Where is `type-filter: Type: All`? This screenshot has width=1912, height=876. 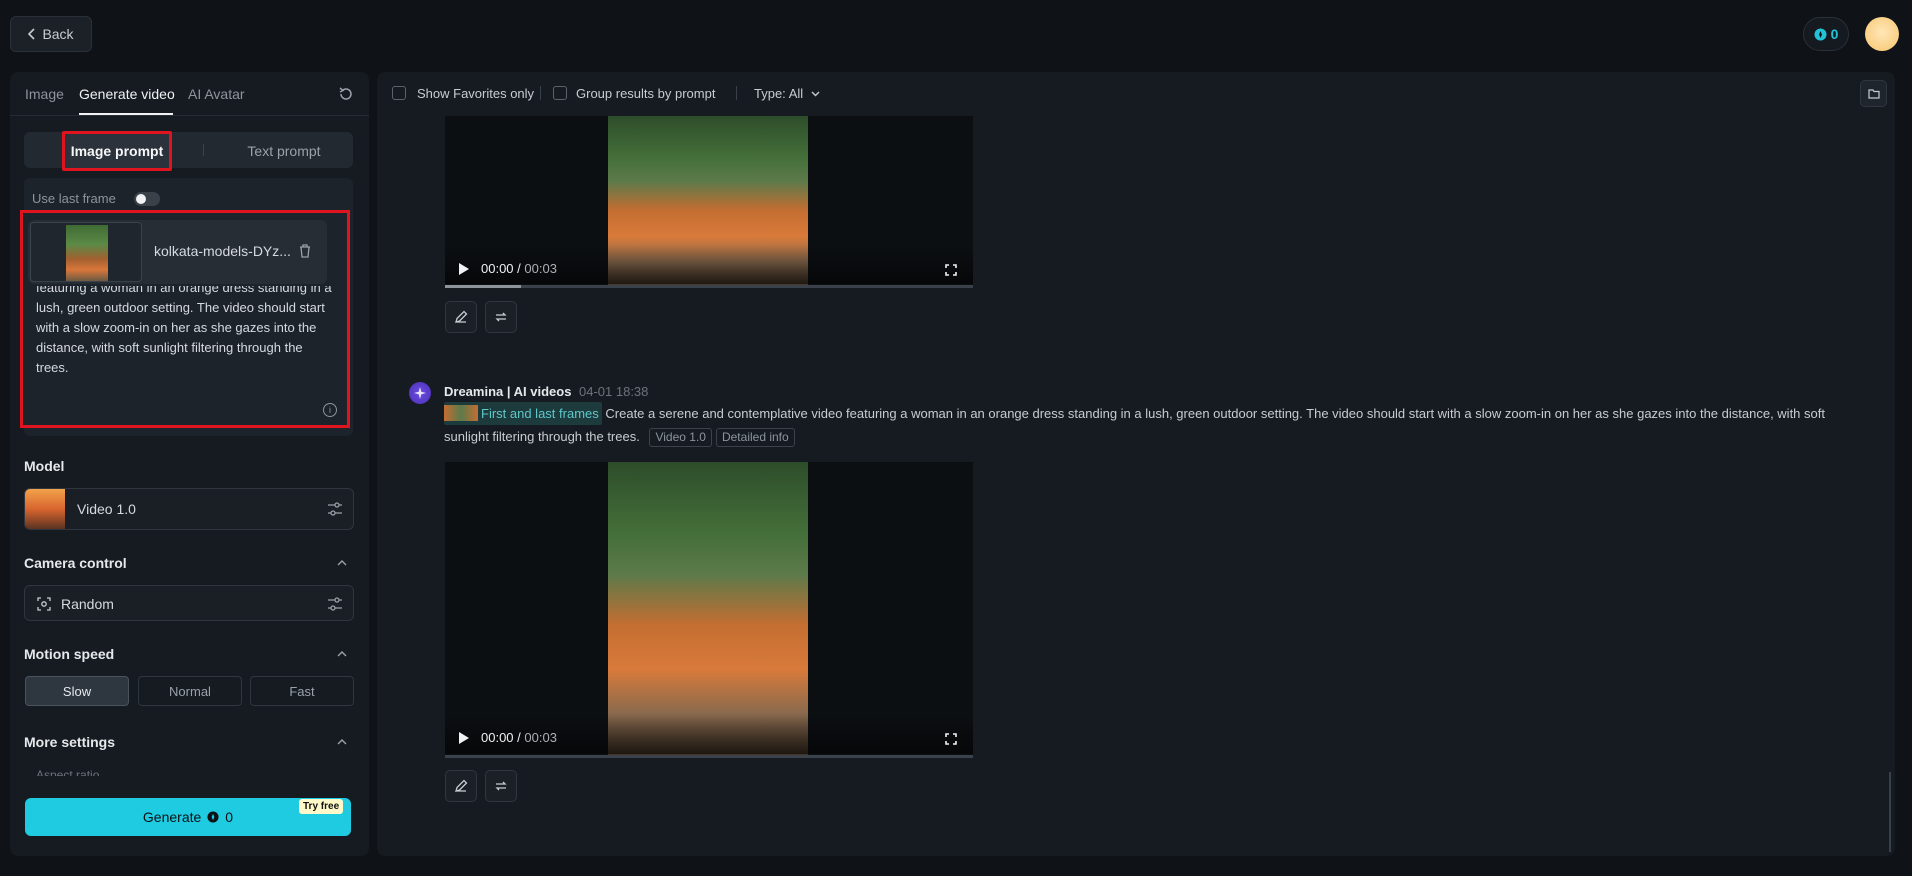 type-filter: Type: All is located at coordinates (778, 93).